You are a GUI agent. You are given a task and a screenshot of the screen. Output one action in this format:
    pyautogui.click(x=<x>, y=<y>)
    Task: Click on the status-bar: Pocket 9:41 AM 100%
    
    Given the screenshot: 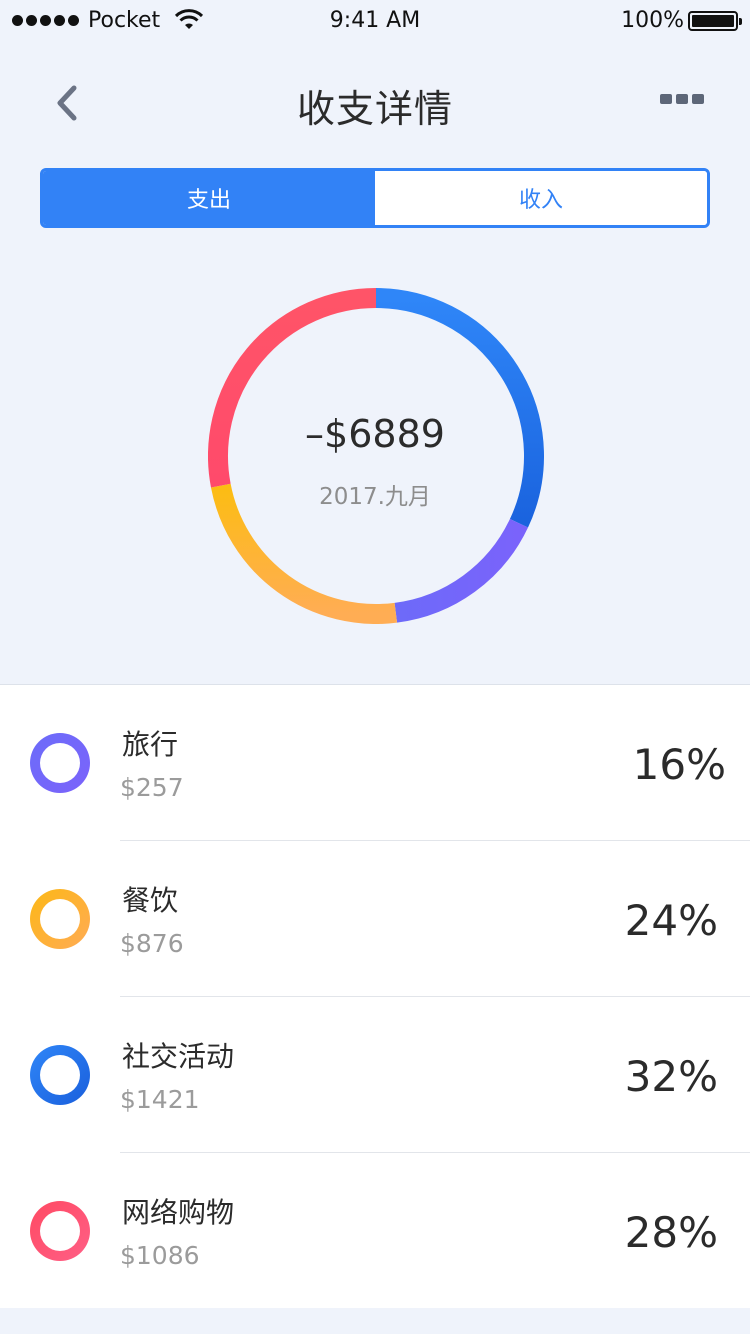 What is the action you would take?
    pyautogui.click(x=375, y=22)
    